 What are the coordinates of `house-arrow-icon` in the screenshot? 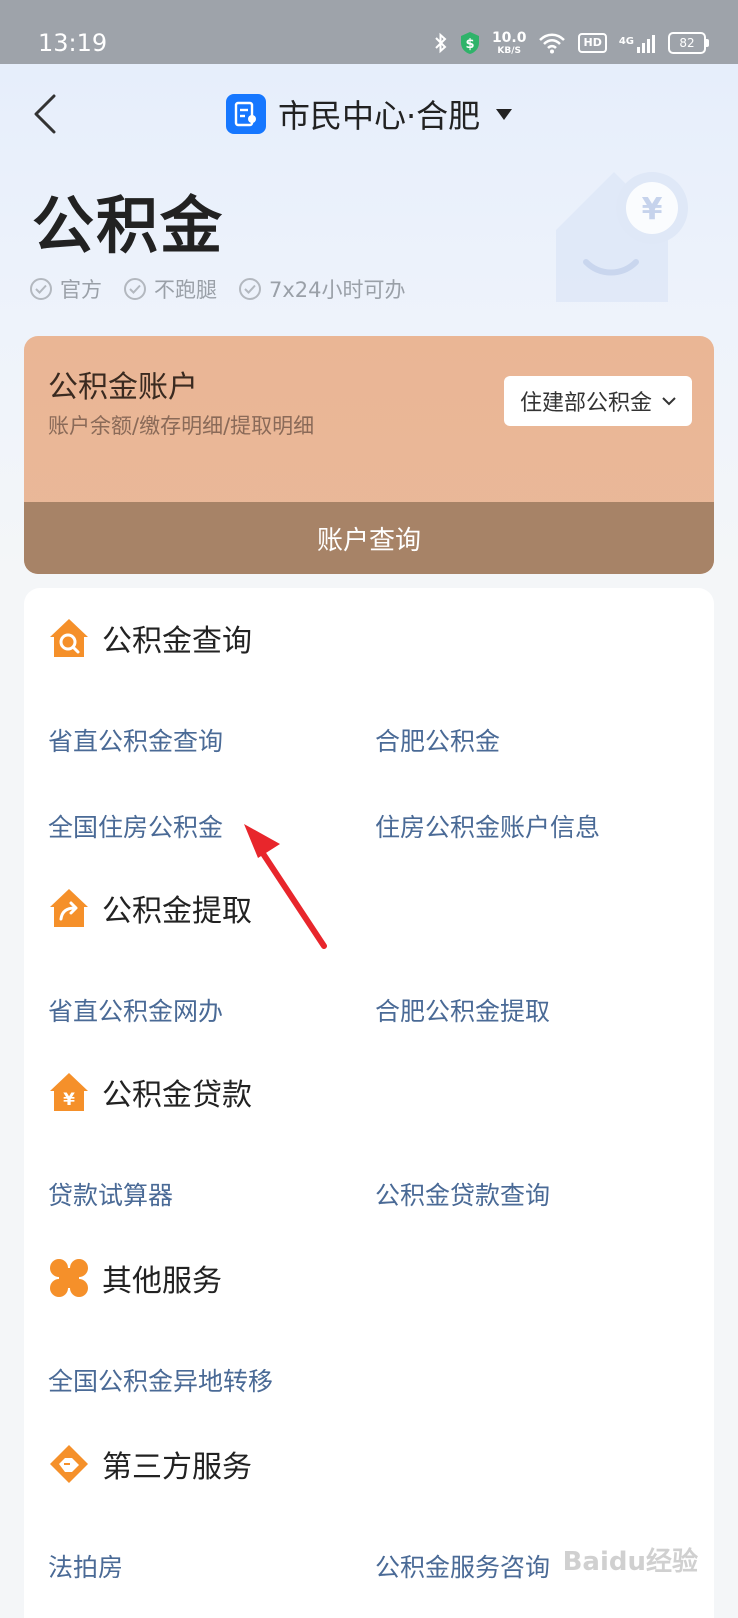 It's located at (69, 908).